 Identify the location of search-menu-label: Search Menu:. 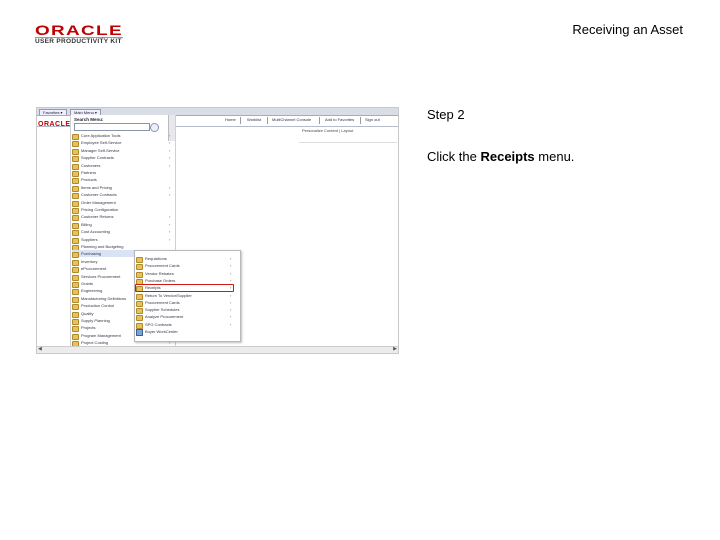
(89, 119).